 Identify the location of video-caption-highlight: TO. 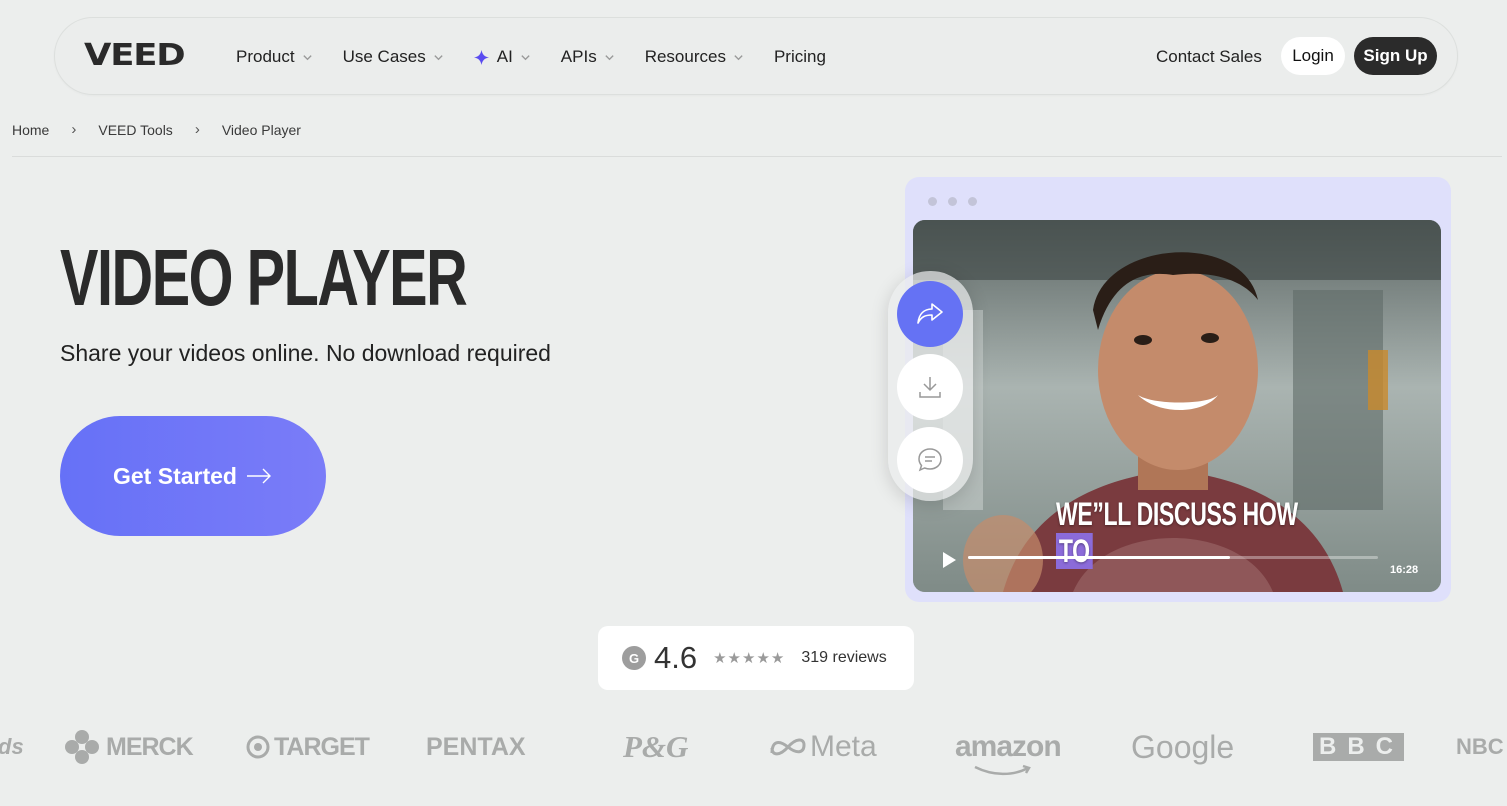
(1074, 551).